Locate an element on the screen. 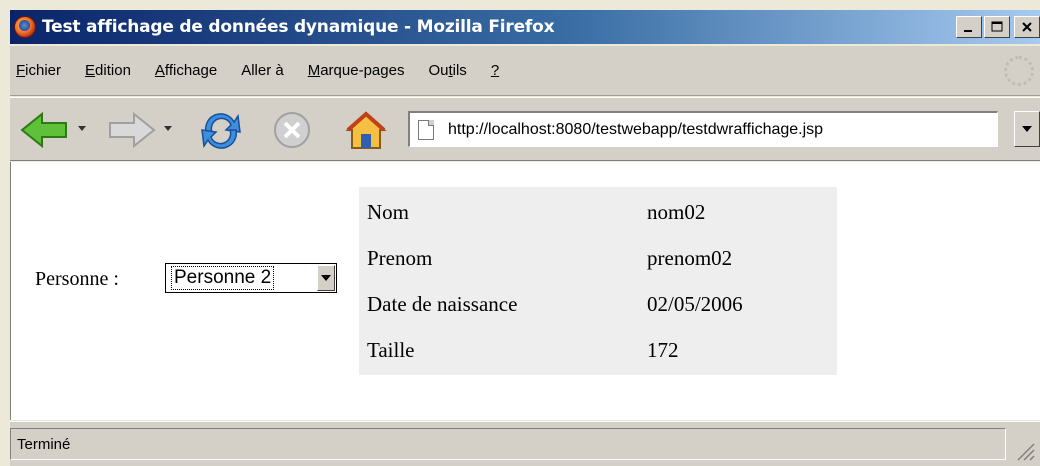 The image size is (1040, 466). status-bar: Terminé is located at coordinates (525, 443).